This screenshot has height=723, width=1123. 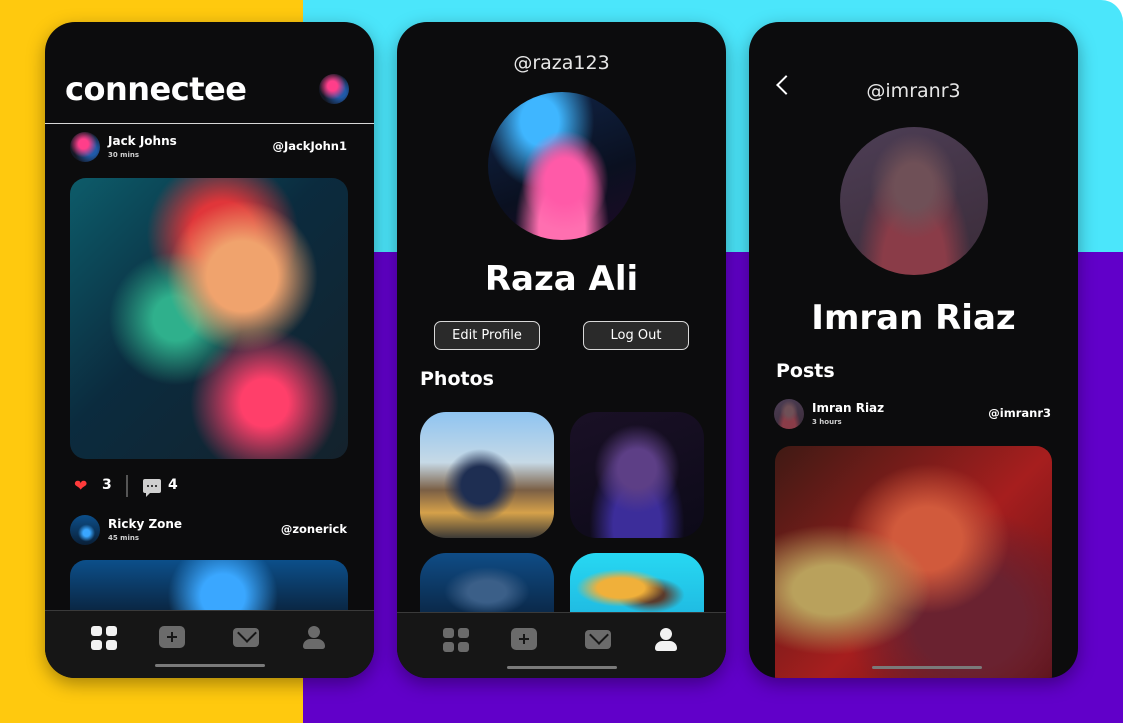 I want to click on posts-heading: Posts, so click(x=805, y=371).